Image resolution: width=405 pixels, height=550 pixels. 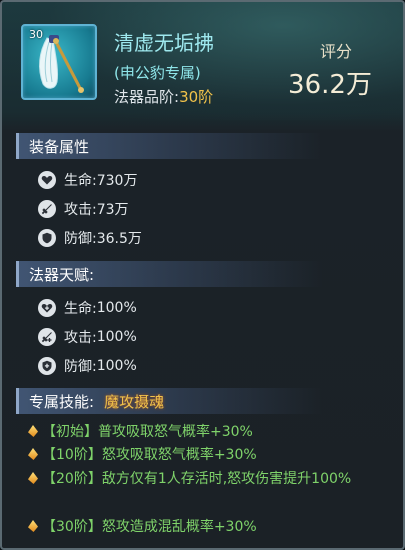 I want to click on skill-row: 【初始】普攻吸取怒气概率+30%, so click(x=208, y=432).